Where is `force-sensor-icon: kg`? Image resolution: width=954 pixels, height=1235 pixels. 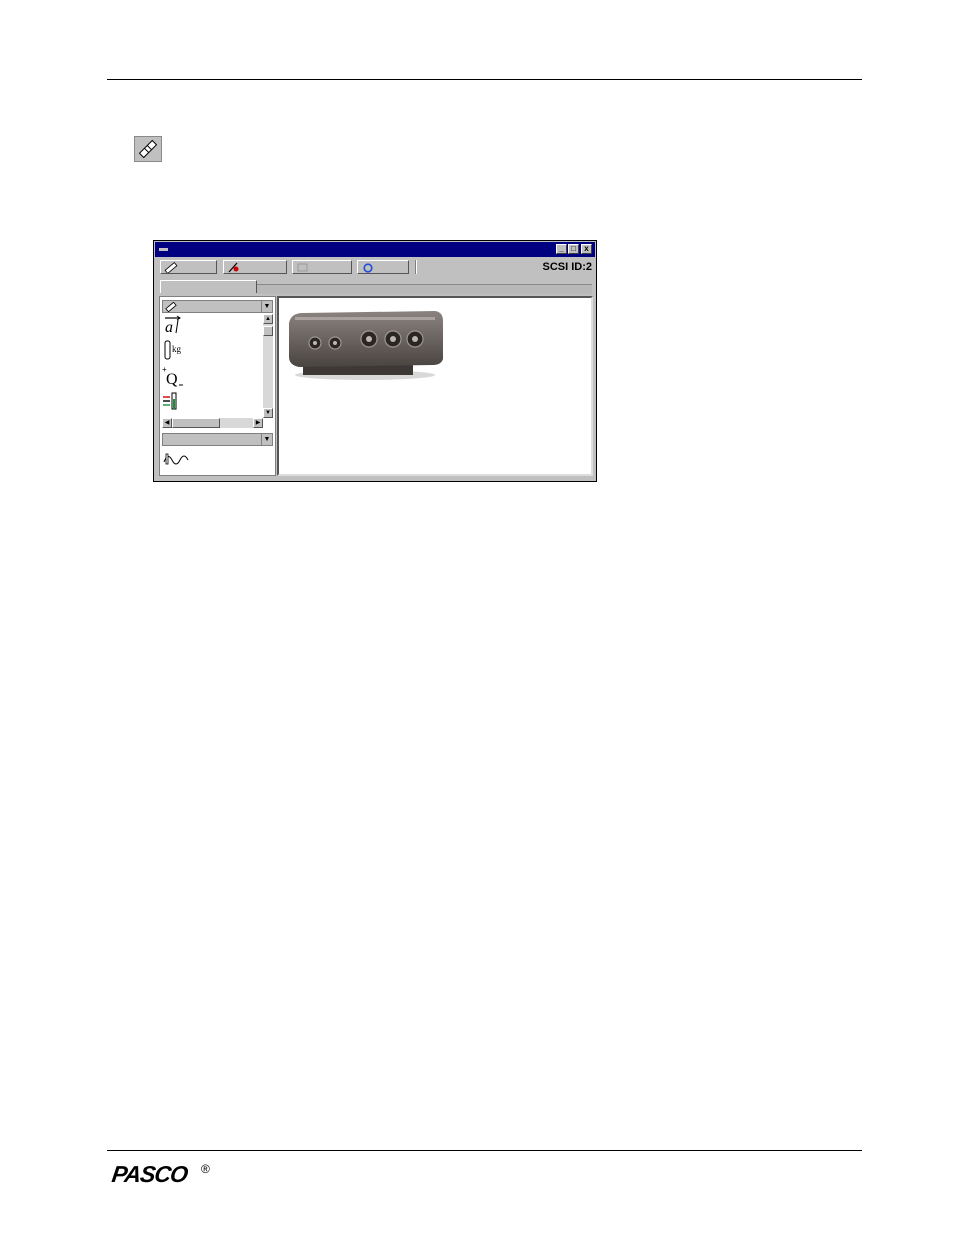
force-sensor-icon: kg is located at coordinates (175, 353).